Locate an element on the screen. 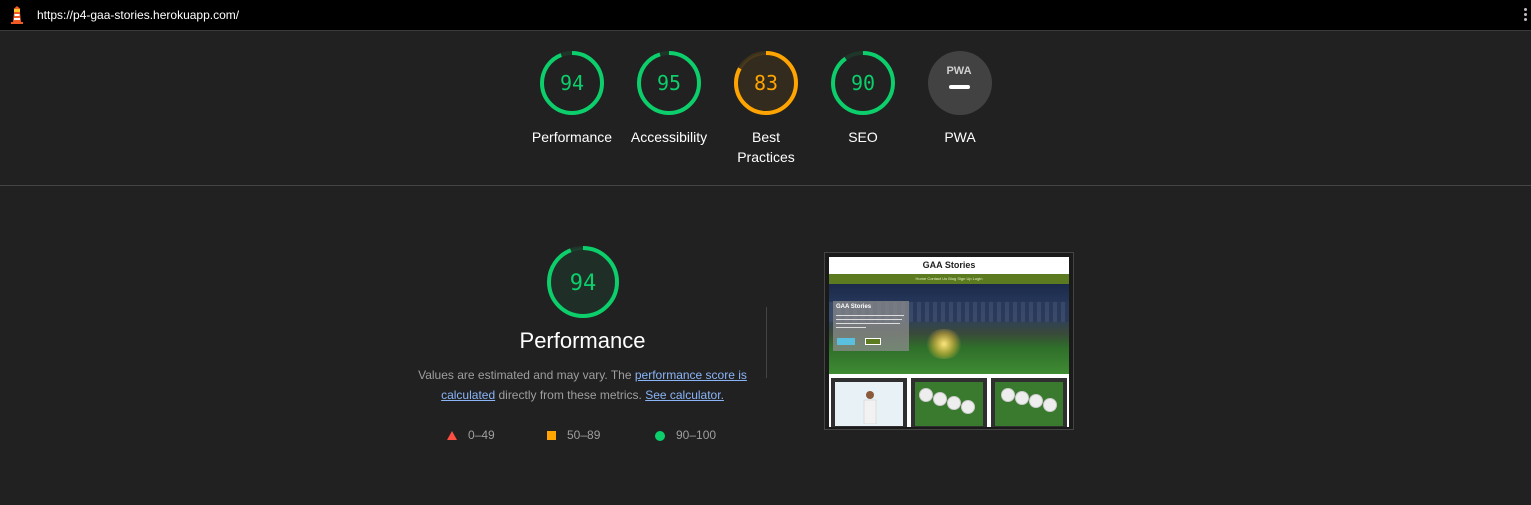  top-bar: https://p4-gaa-stories.herokuapp.com/ is located at coordinates (765, 15).